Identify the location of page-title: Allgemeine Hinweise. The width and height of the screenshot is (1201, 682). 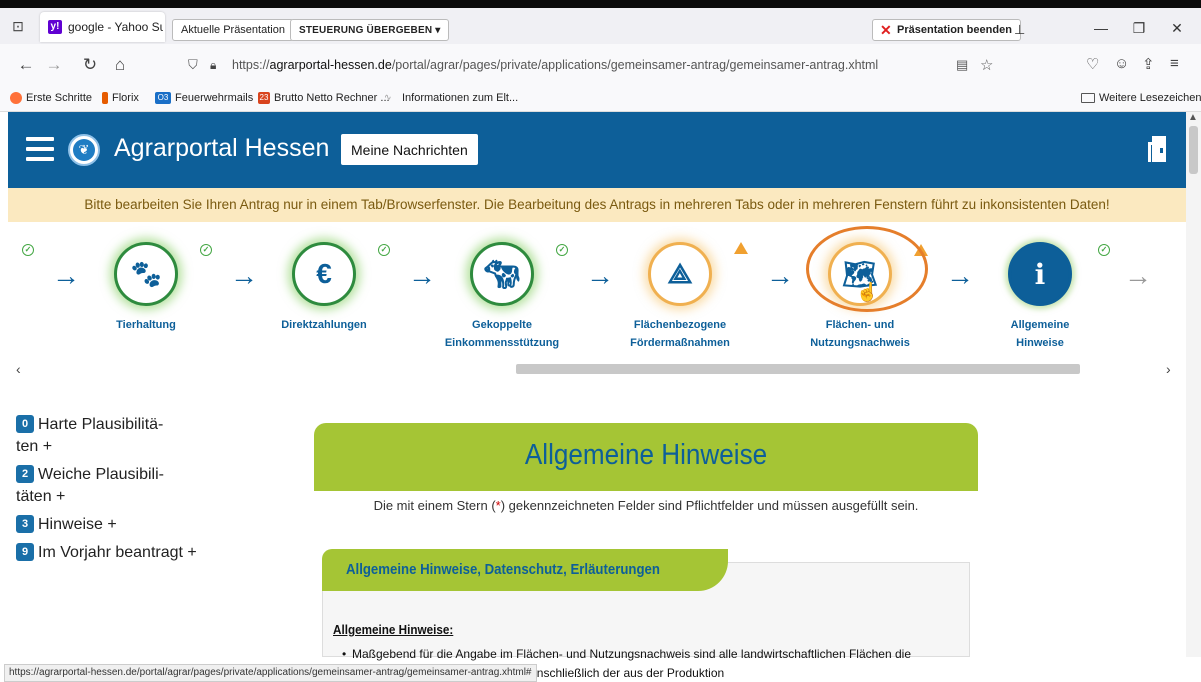
(646, 455).